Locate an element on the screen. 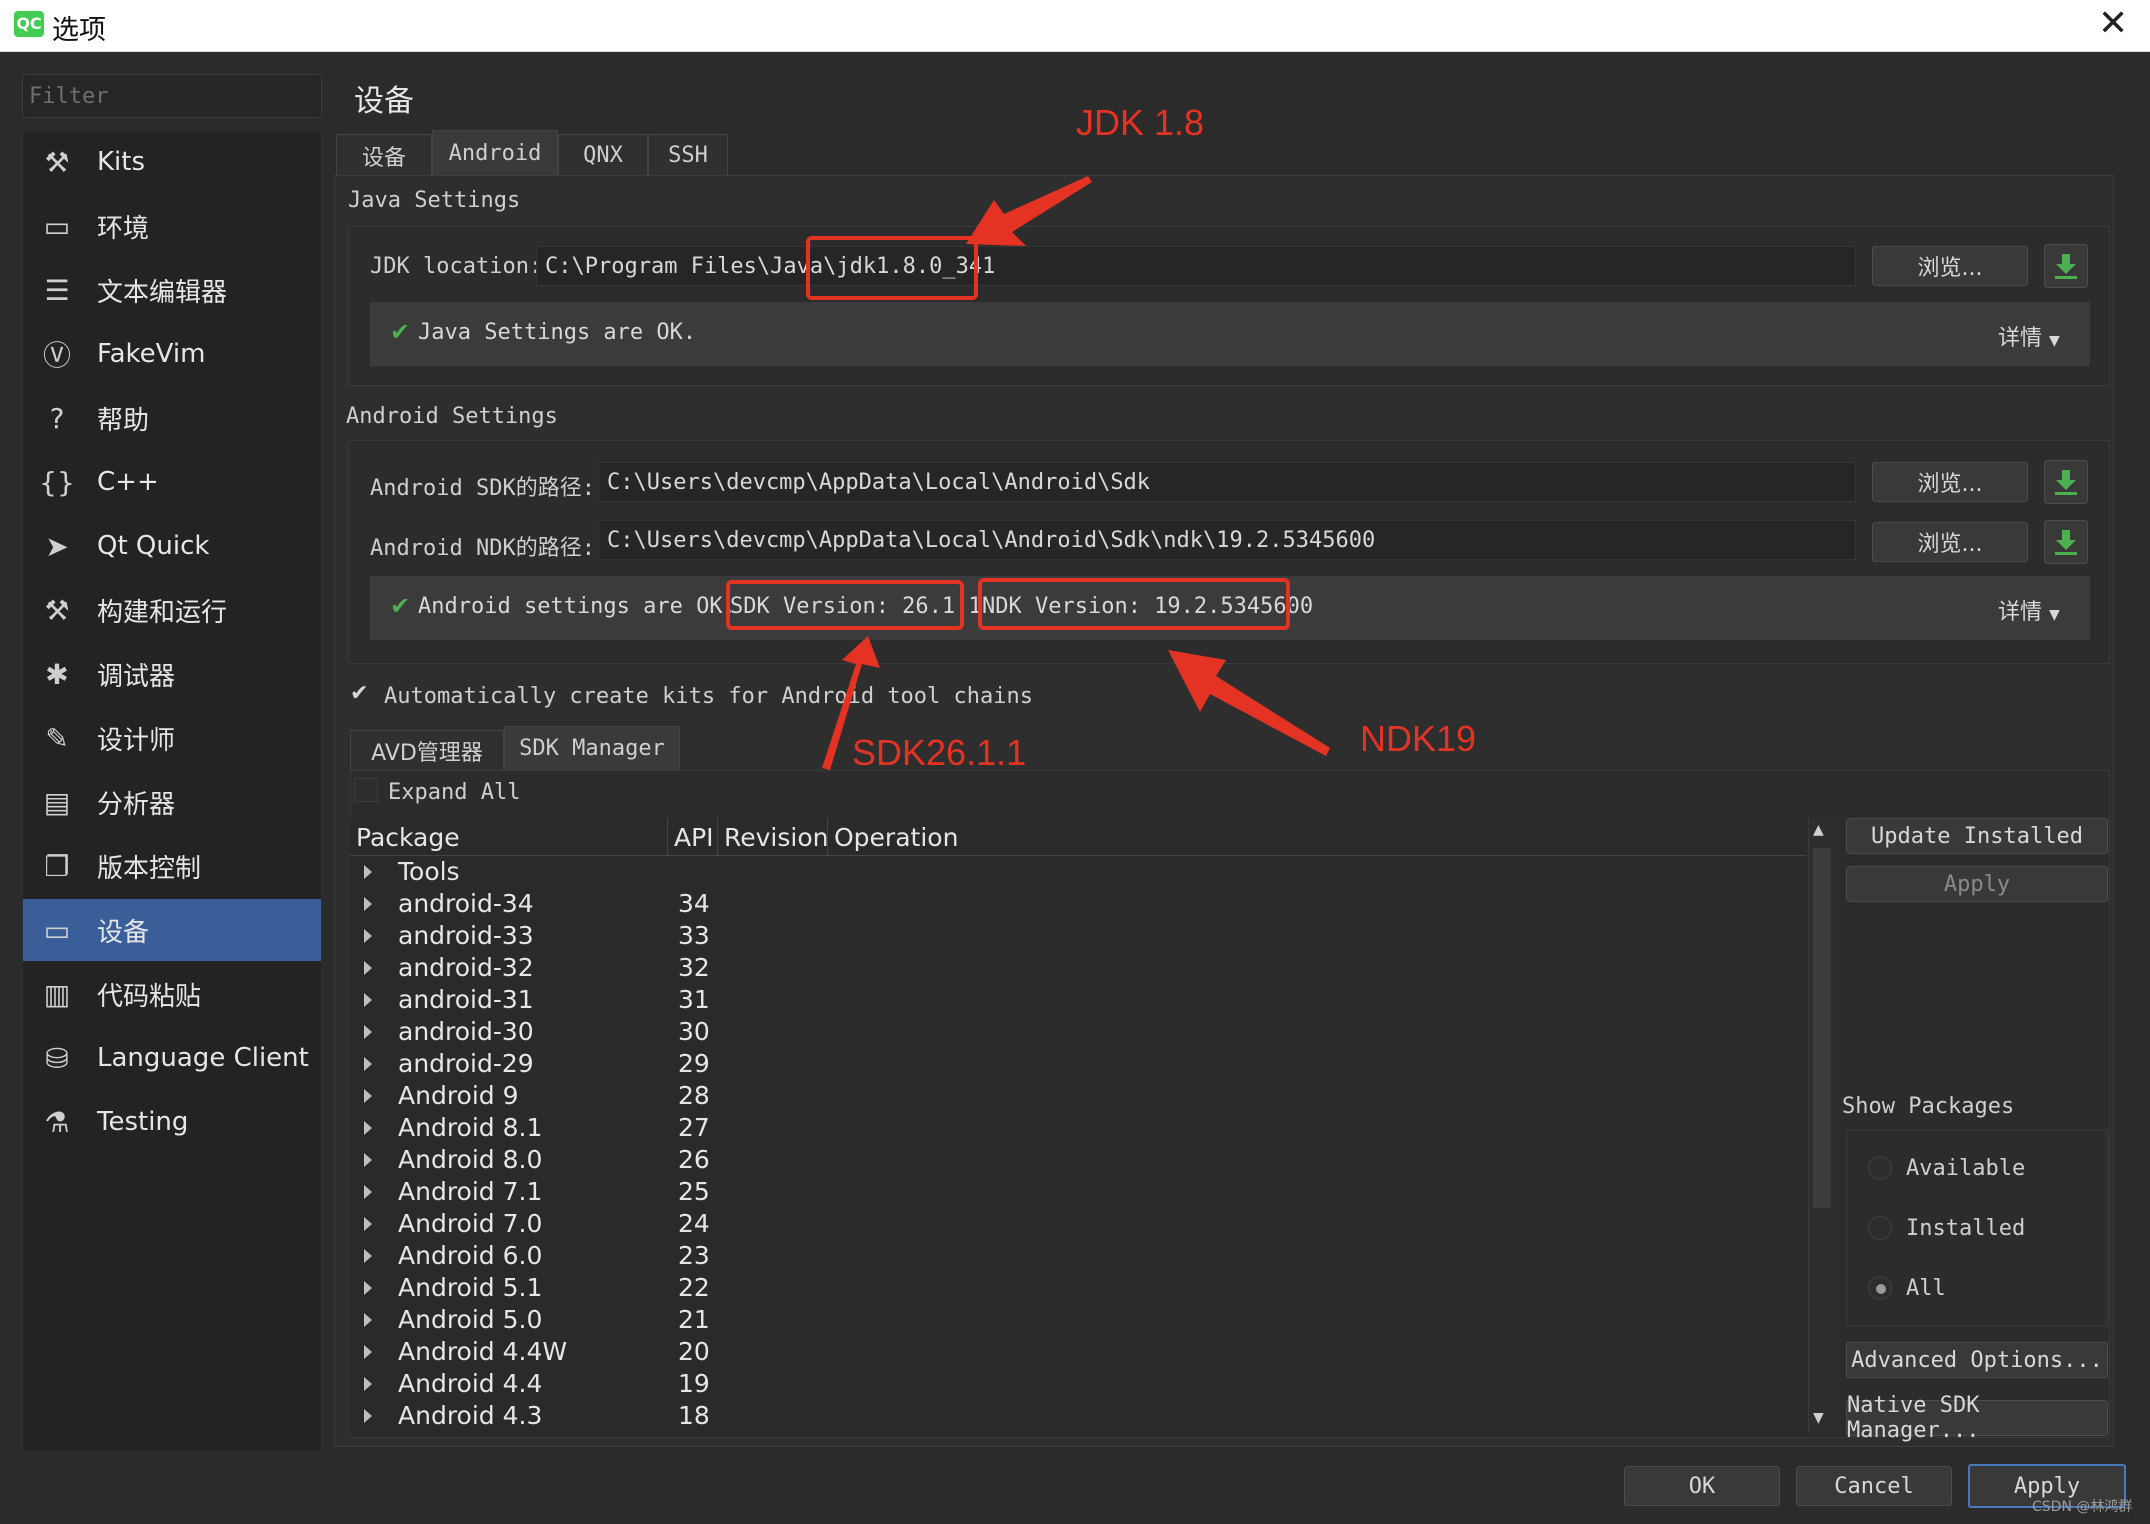 The image size is (2150, 1524). sdk-arrow is located at coordinates (851, 703).